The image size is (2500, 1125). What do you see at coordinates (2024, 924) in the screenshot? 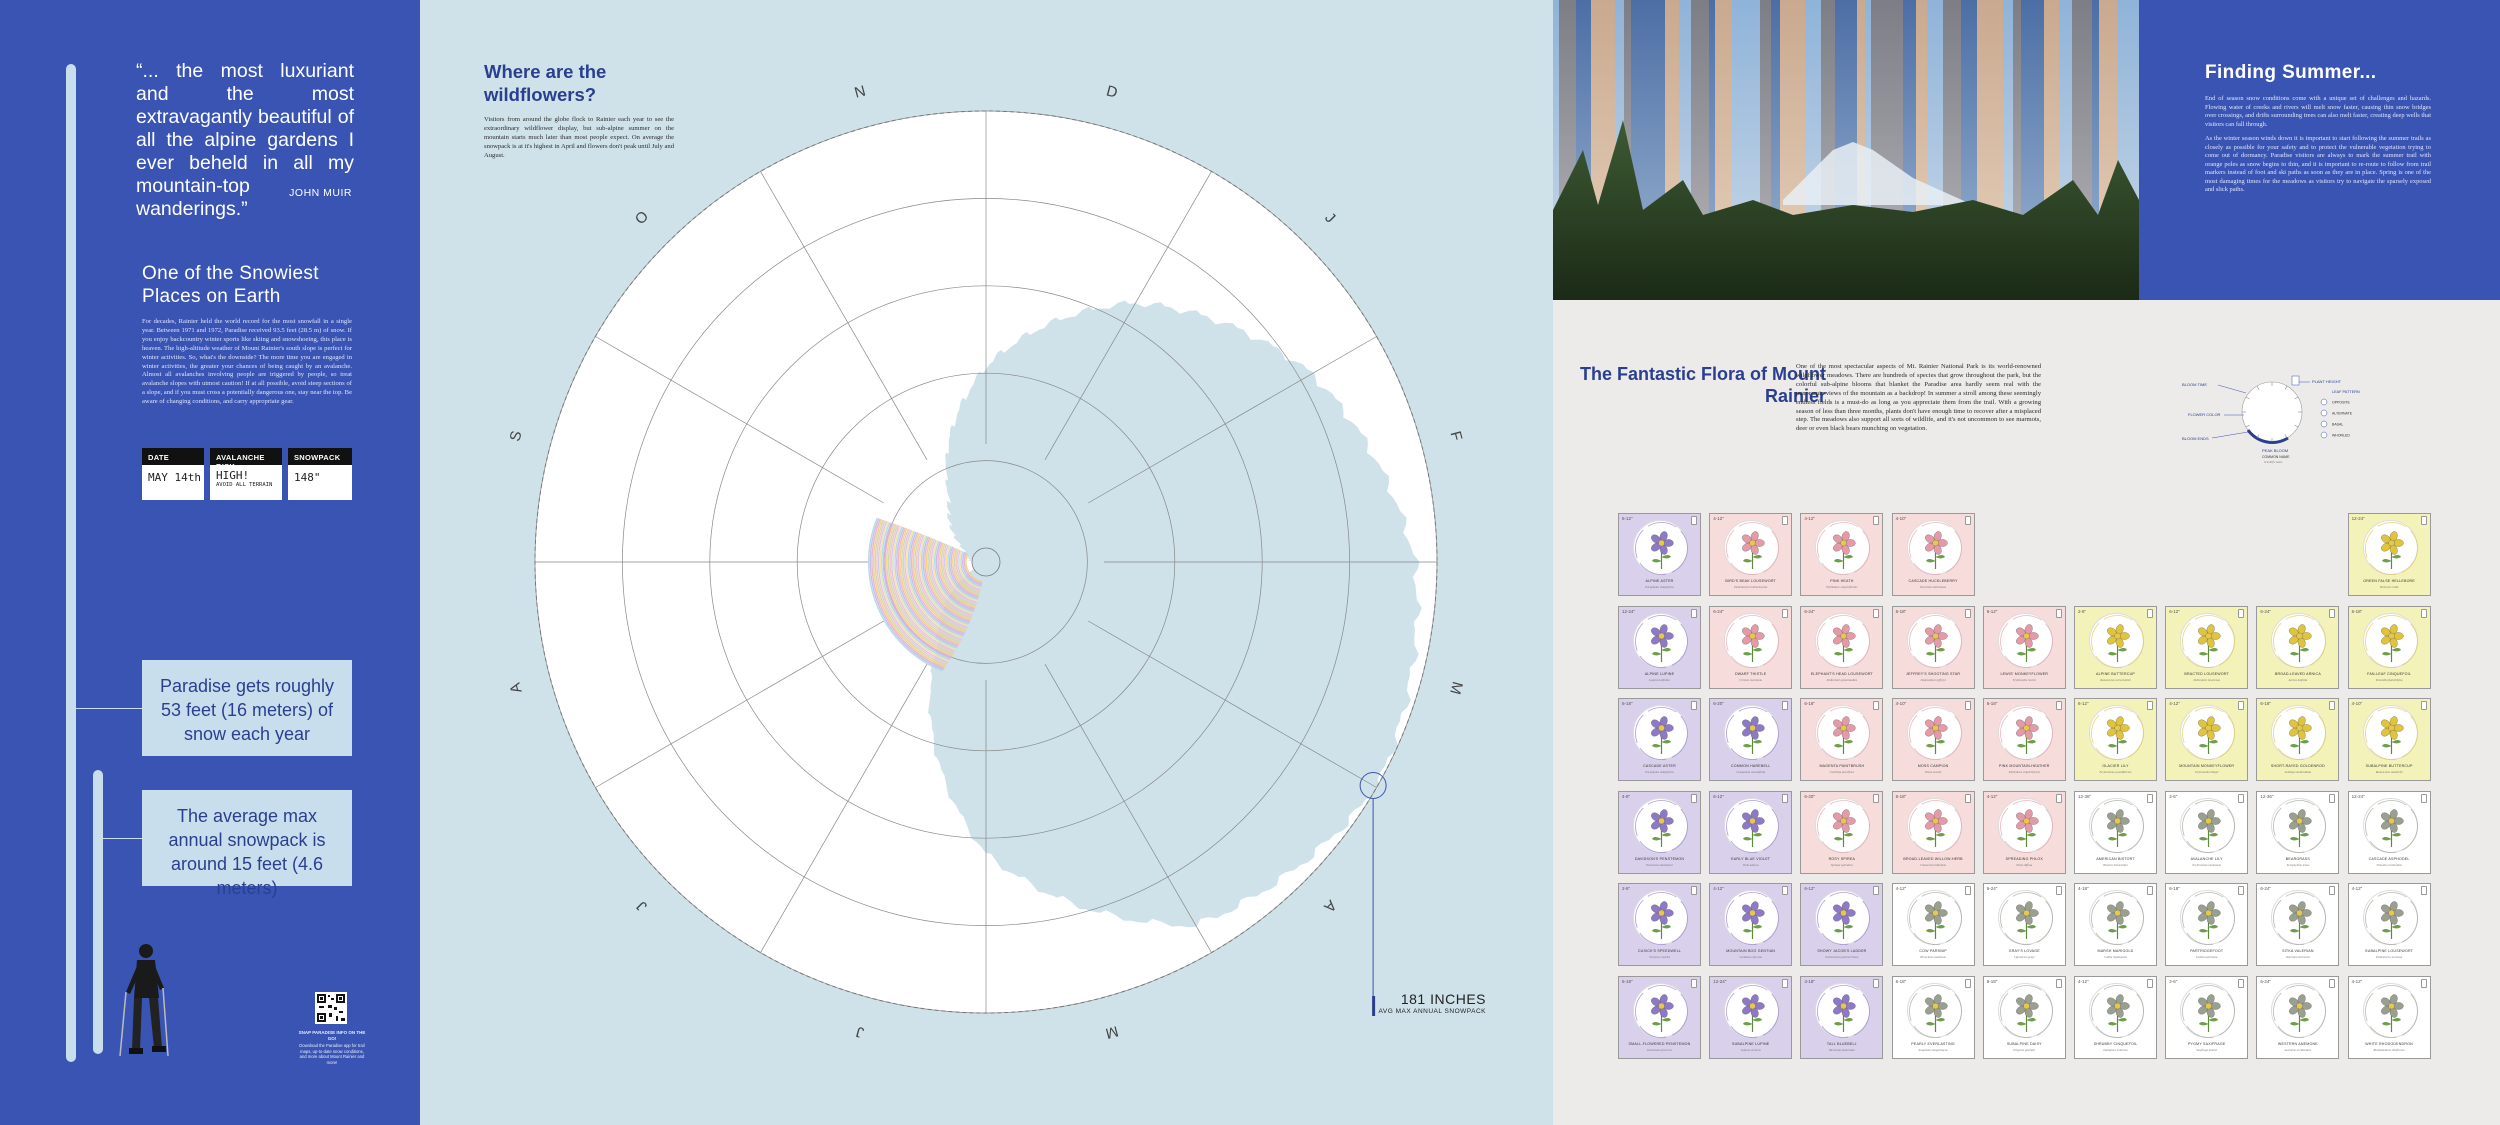
I see `flower-card: 6-24" GRAY'S LOVAGE Ligusticum grayi` at bounding box center [2024, 924].